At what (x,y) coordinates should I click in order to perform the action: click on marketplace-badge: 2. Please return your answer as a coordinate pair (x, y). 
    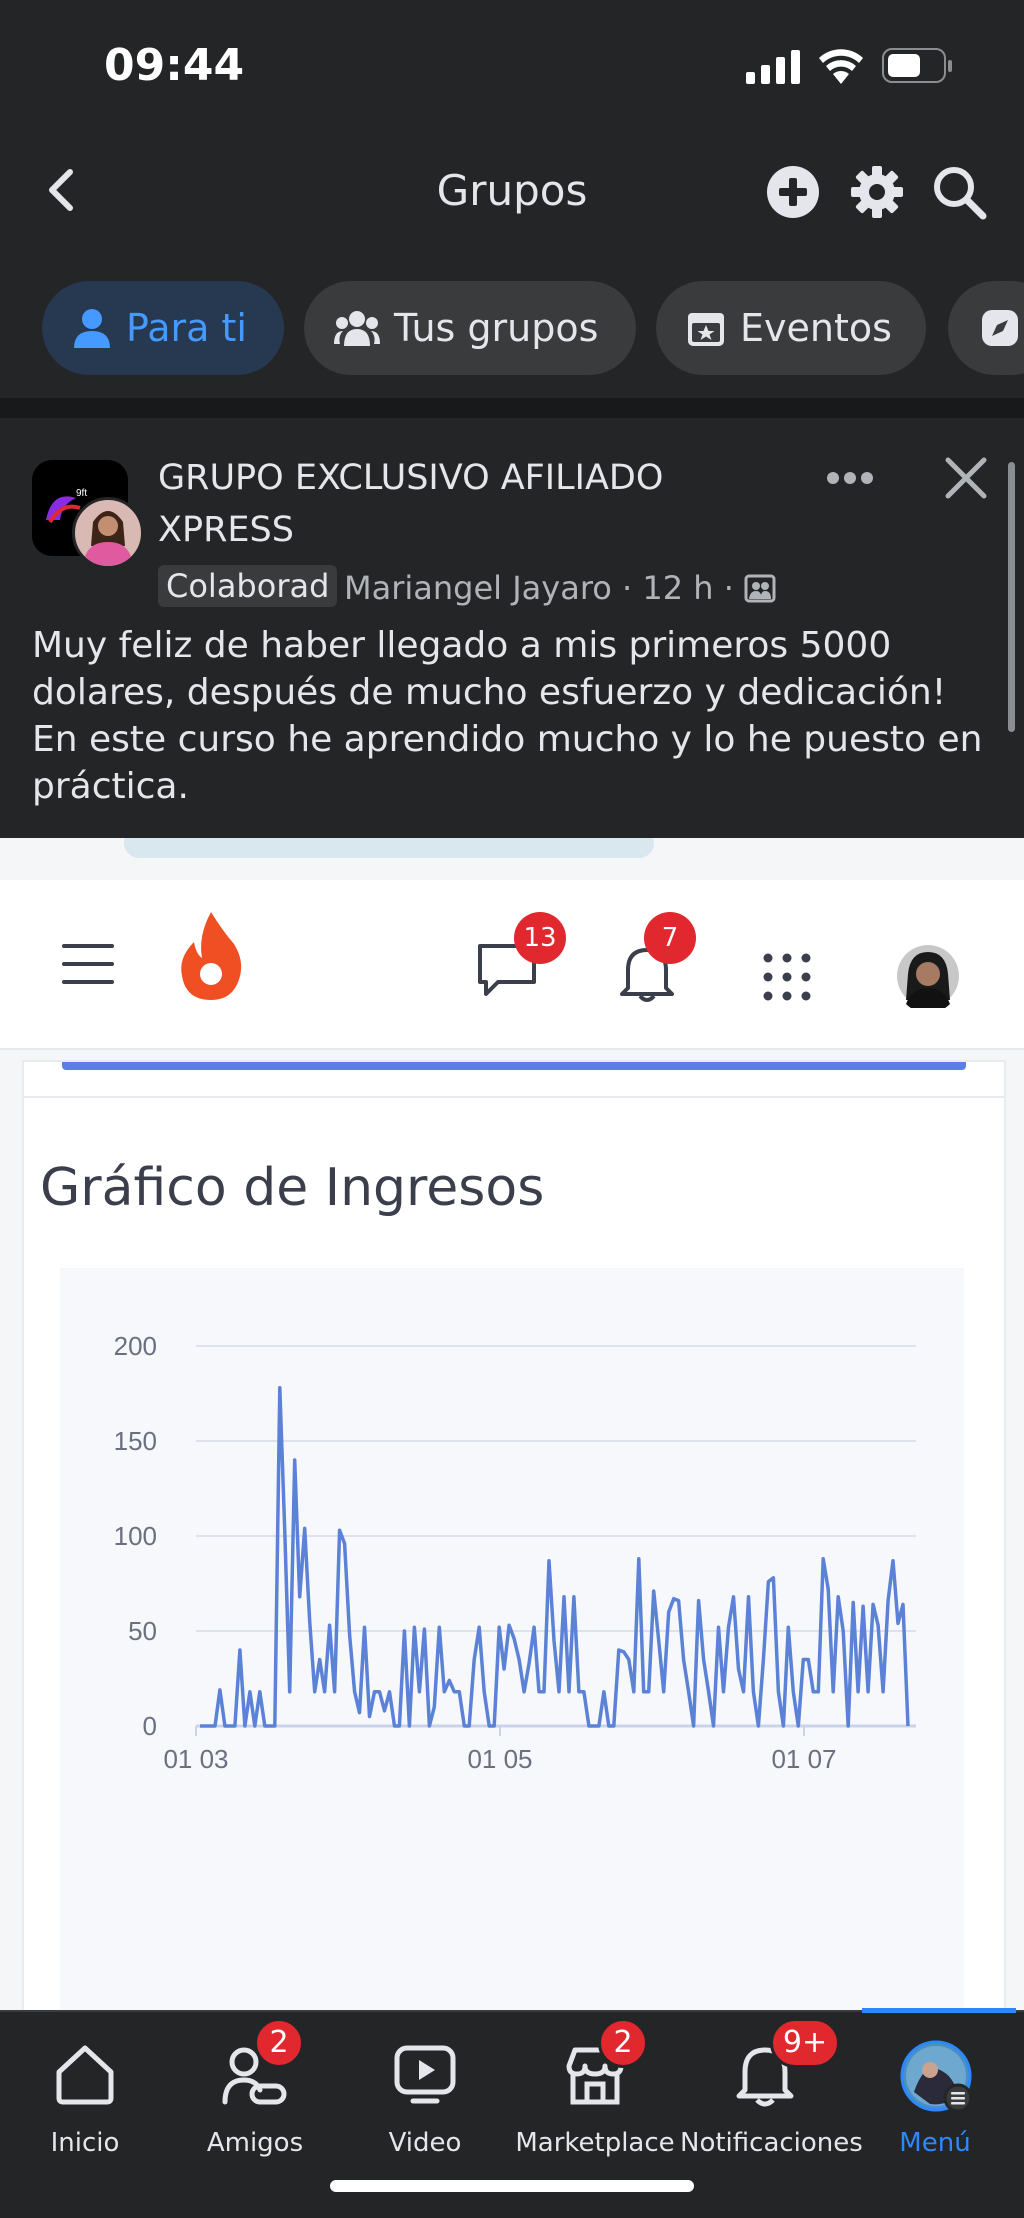
    Looking at the image, I should click on (623, 2043).